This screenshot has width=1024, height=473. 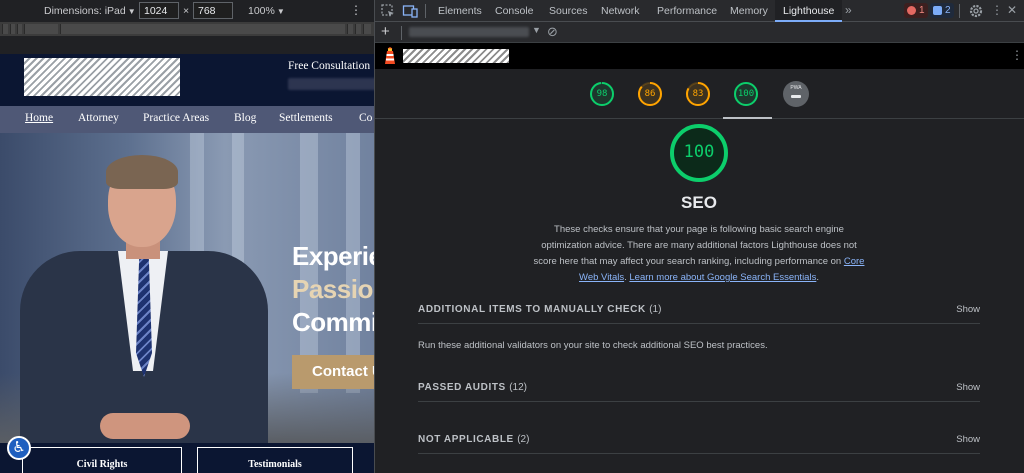 I want to click on times-sign: ×, so click(x=186, y=11).